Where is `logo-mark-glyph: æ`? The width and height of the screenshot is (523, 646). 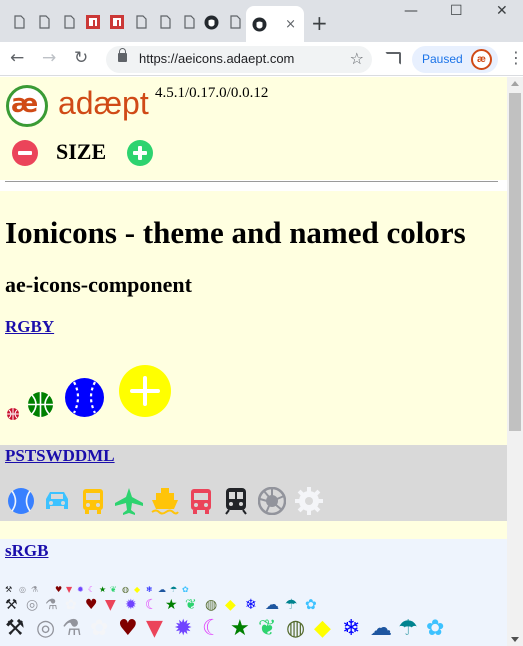 logo-mark-glyph: æ is located at coordinates (25, 104).